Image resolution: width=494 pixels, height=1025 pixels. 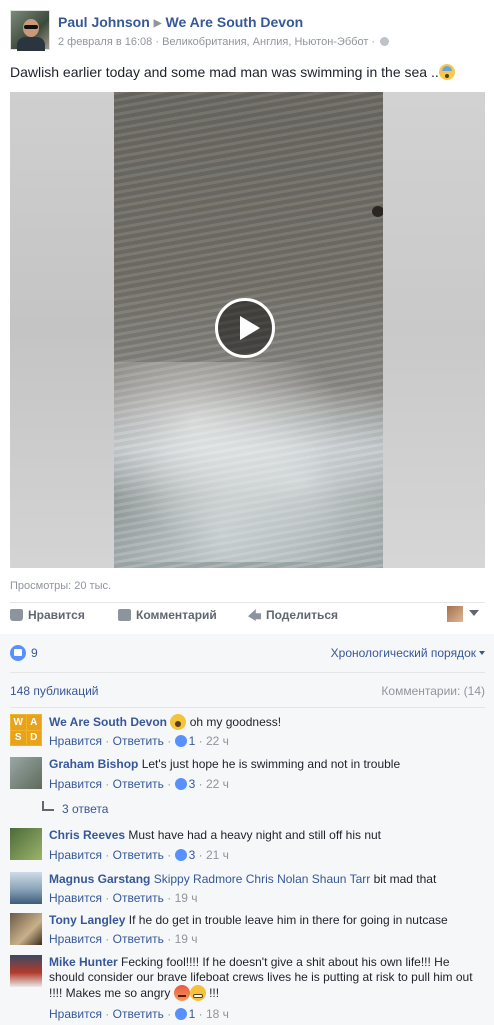 I want to click on video-foam, so click(x=248, y=462).